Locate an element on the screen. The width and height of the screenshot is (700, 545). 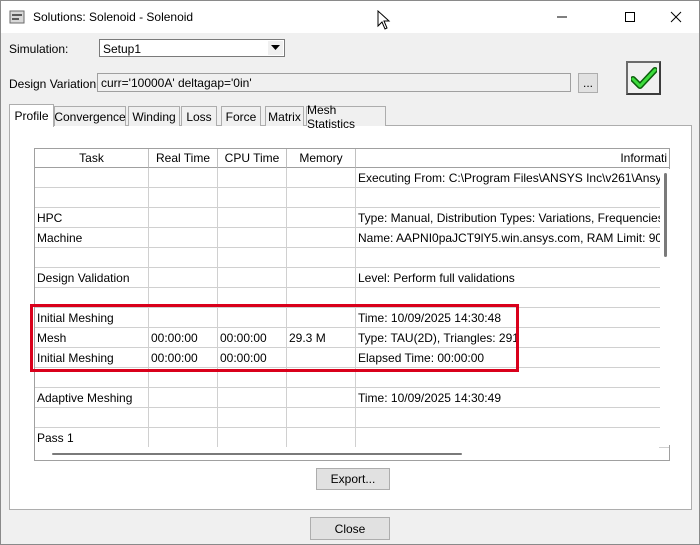
cell-task: Design Validation is located at coordinates (92, 278).